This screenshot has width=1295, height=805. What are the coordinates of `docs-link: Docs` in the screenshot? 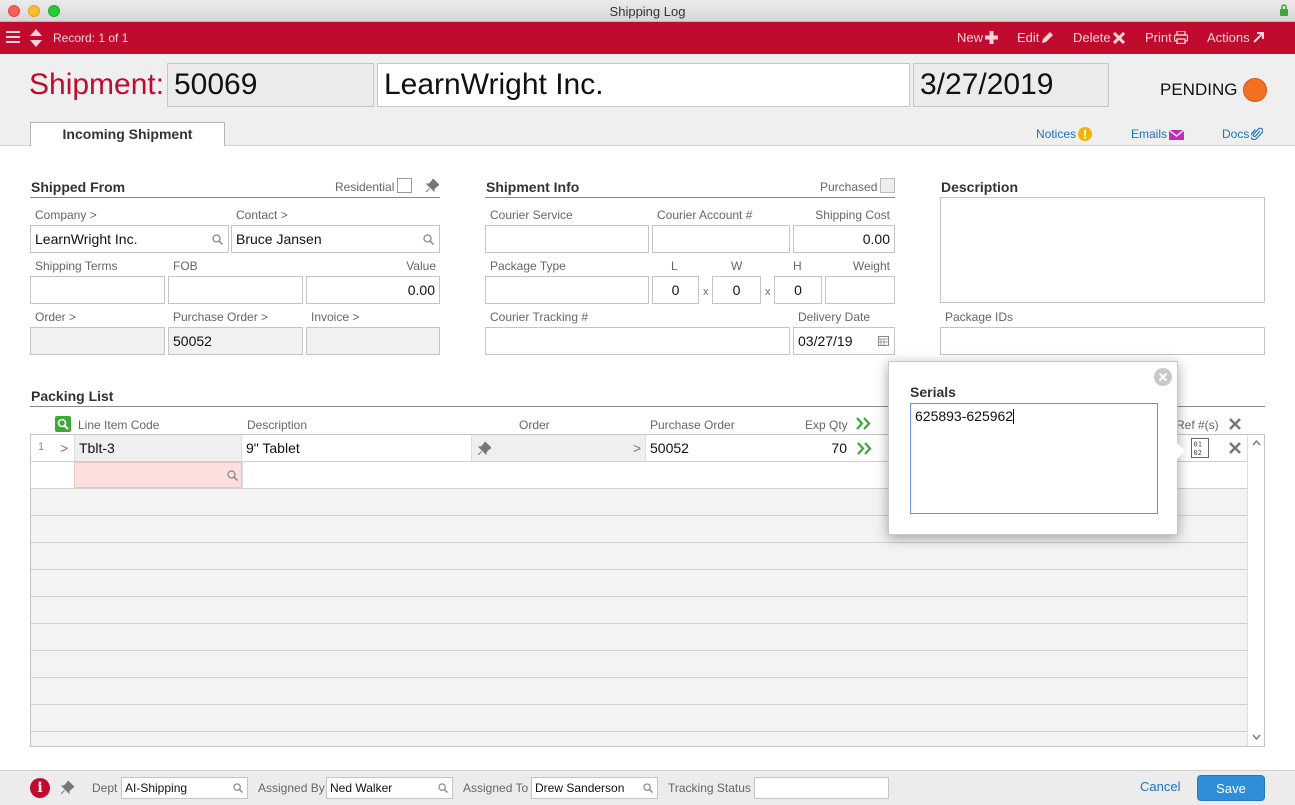 It's located at (1243, 134).